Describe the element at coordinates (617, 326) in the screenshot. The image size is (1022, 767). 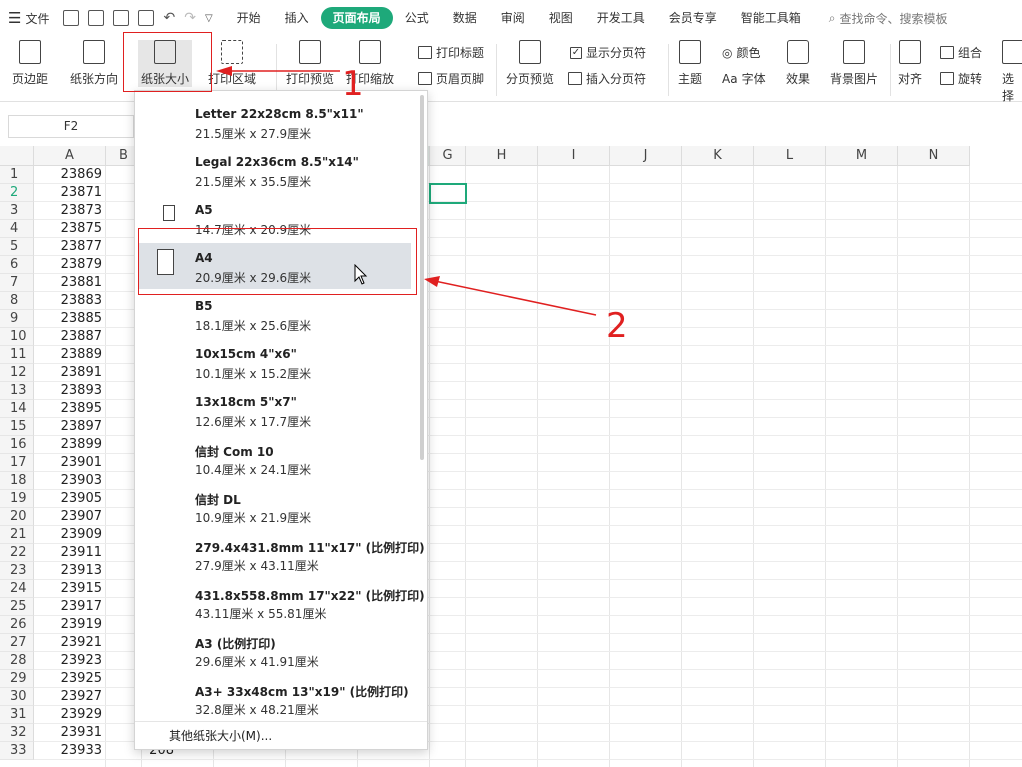
I see `annotation-step-2: 2` at that location.